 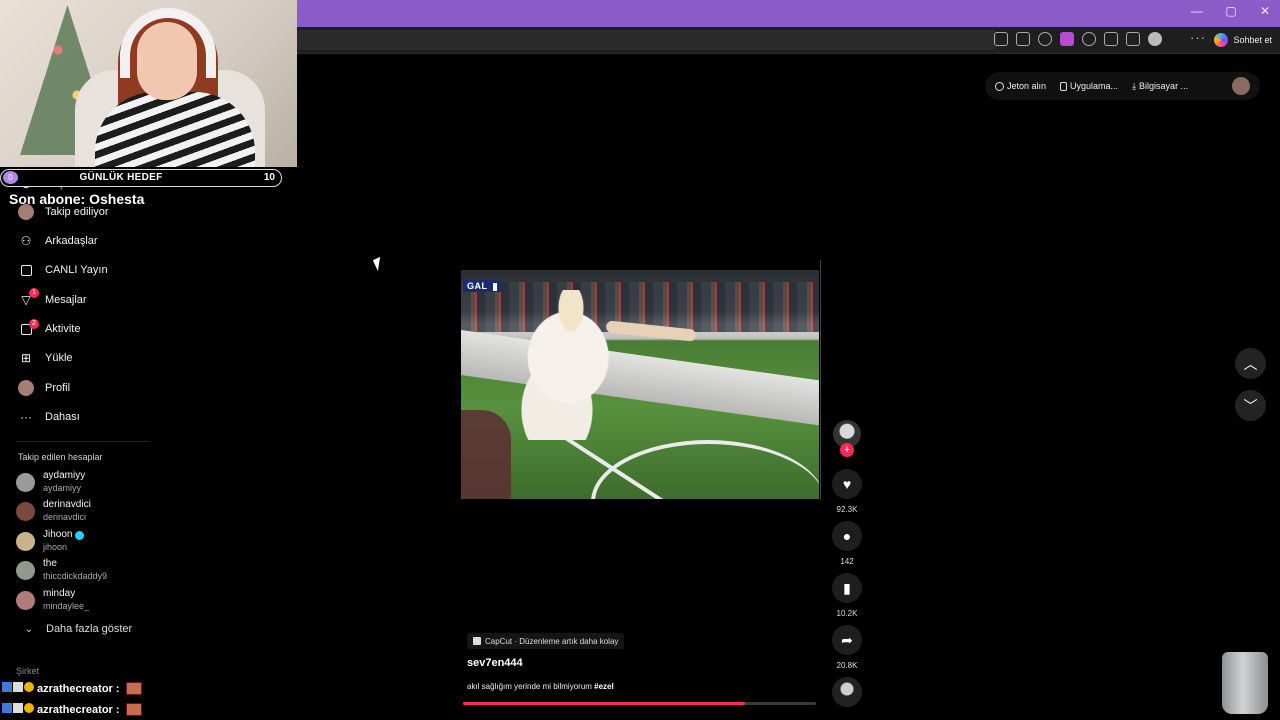 I want to click on music-disc-icon, so click(x=847, y=692).